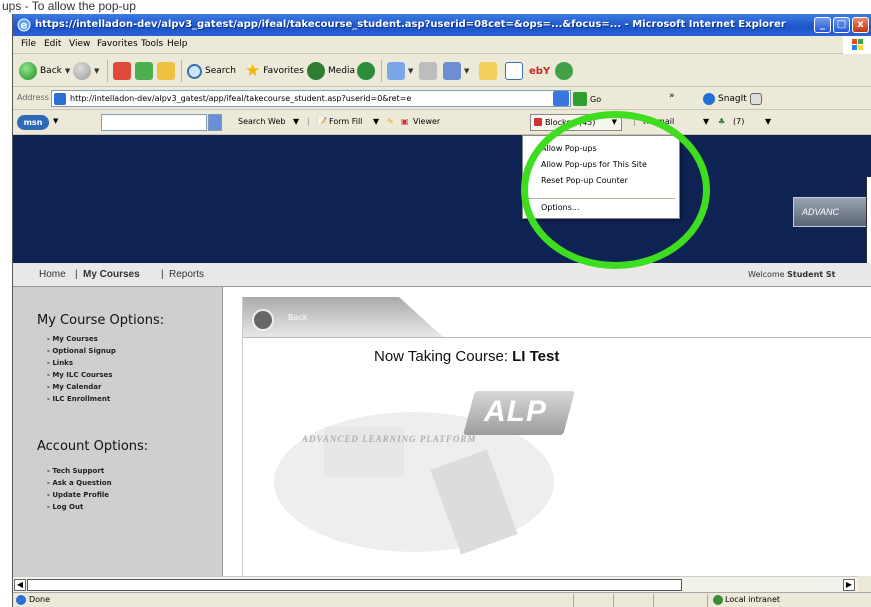 Image resolution: width=871 pixels, height=607 pixels. I want to click on hotmail-button: Hotmail, so click(658, 121).